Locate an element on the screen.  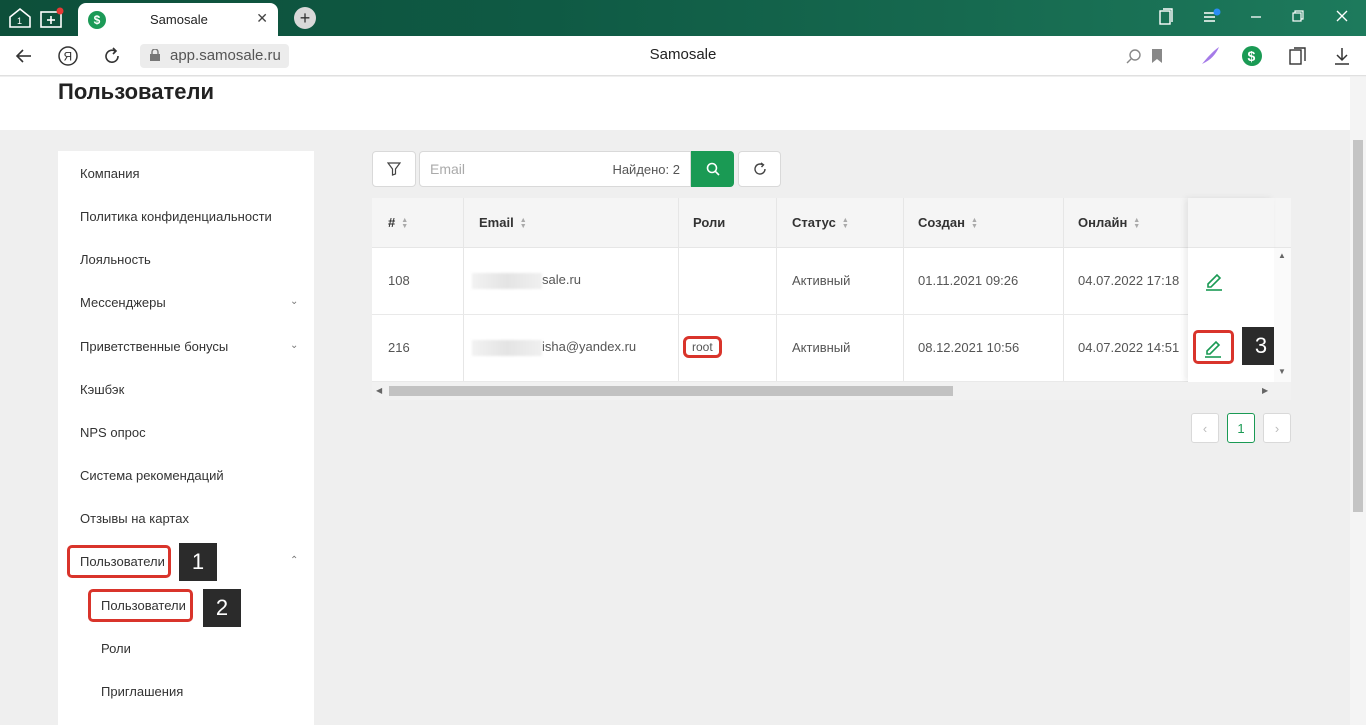
browser-tab-samosale: $ Samosale ✕ is located at coordinates (178, 19).